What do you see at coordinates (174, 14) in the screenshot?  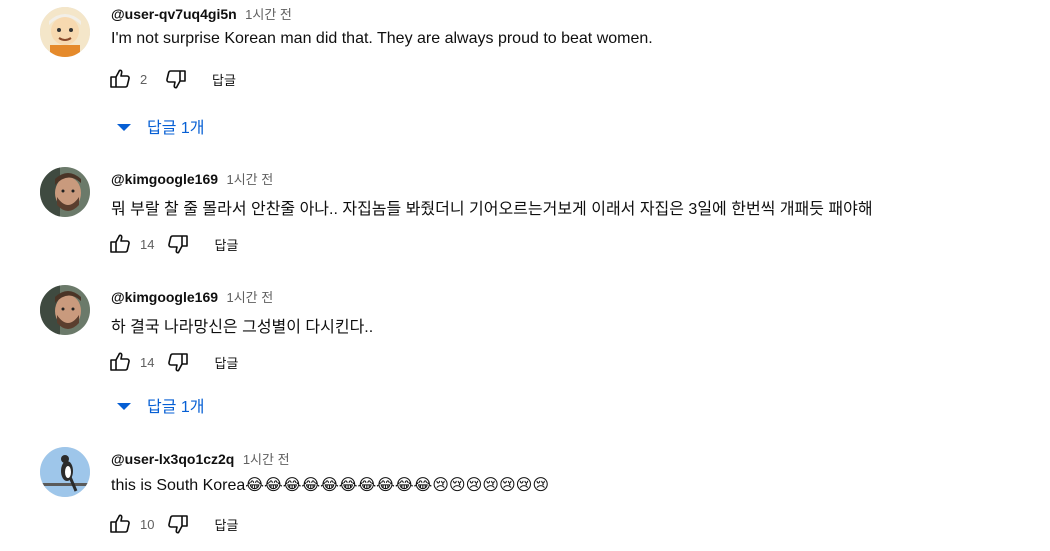 I see `comment-author: @user-qv7uq4gi5n` at bounding box center [174, 14].